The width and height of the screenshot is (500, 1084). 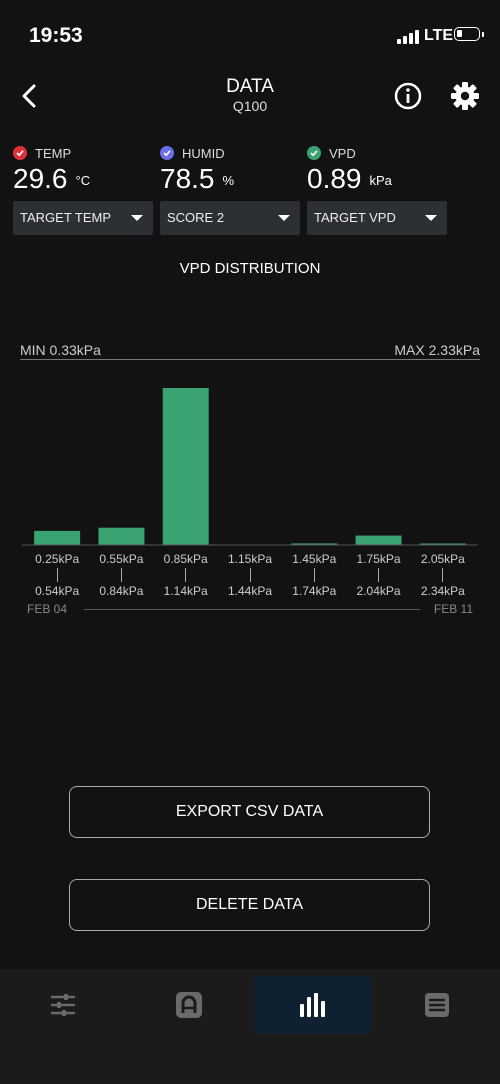 I want to click on bin-to: 0.54kPa, so click(x=57, y=591).